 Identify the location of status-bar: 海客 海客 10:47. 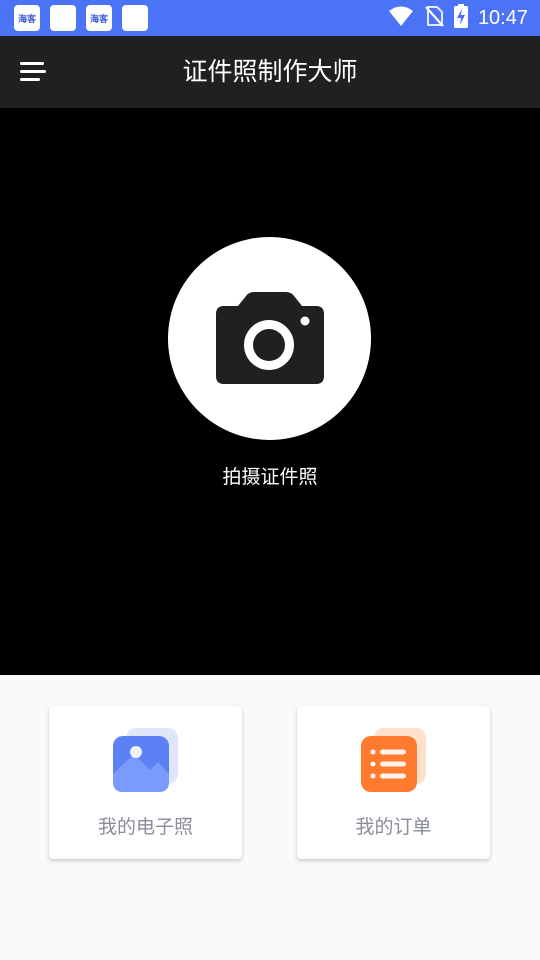
(270, 18).